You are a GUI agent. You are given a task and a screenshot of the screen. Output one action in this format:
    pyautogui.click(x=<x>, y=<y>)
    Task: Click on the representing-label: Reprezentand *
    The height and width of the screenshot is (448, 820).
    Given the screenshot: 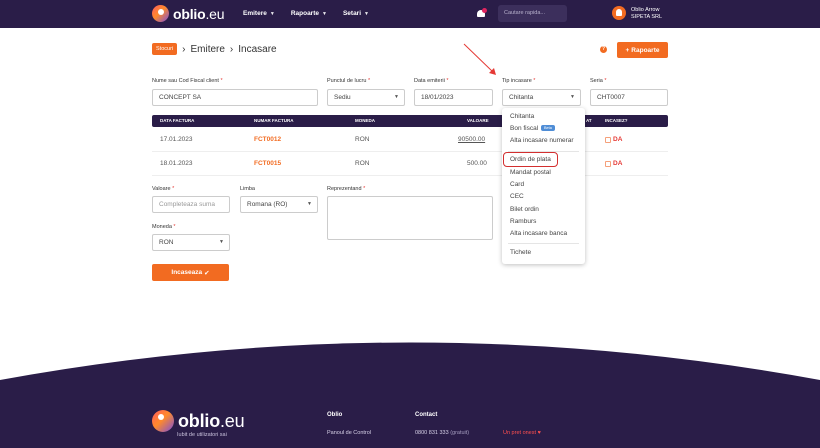 What is the action you would take?
    pyautogui.click(x=346, y=189)
    